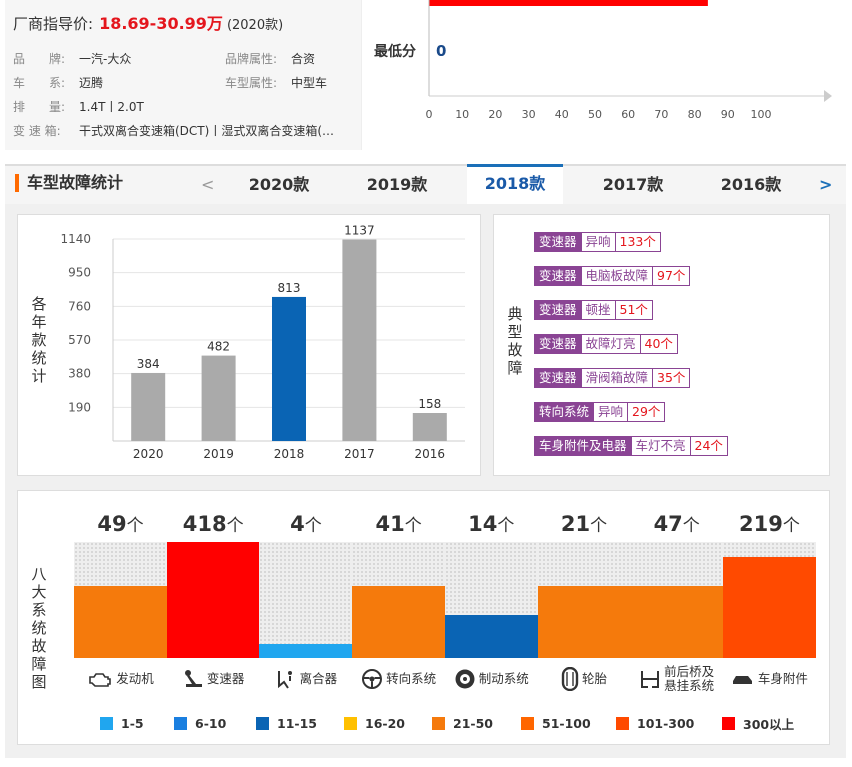 The image size is (852, 767). I want to click on system-name: 制动系统, so click(503, 678).